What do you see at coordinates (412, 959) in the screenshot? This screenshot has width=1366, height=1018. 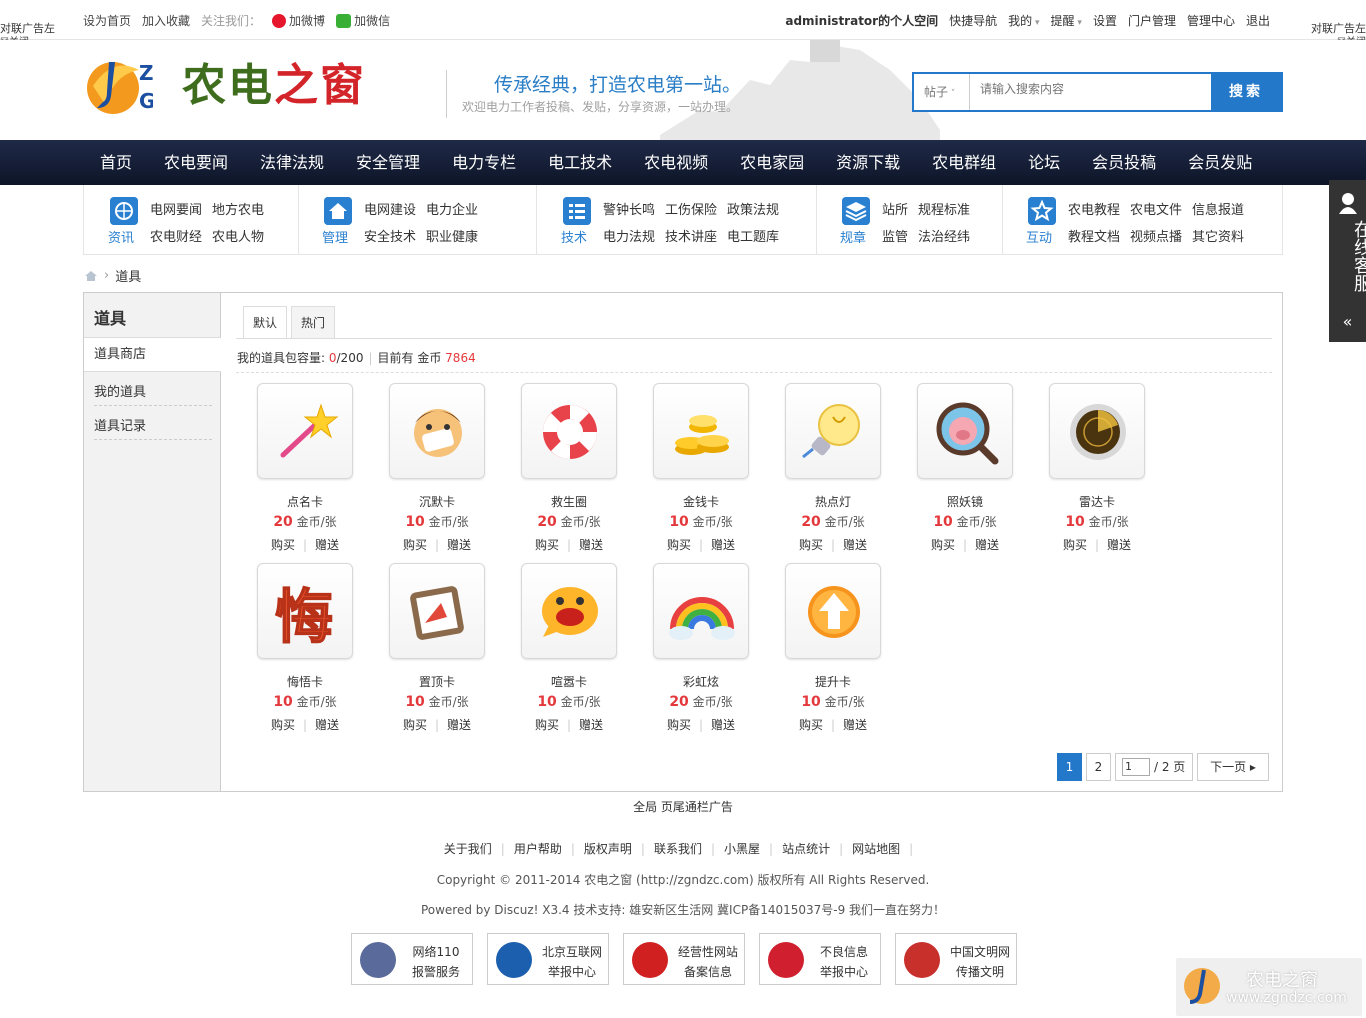 I see `footer-badge: 网络110 报警服务` at bounding box center [412, 959].